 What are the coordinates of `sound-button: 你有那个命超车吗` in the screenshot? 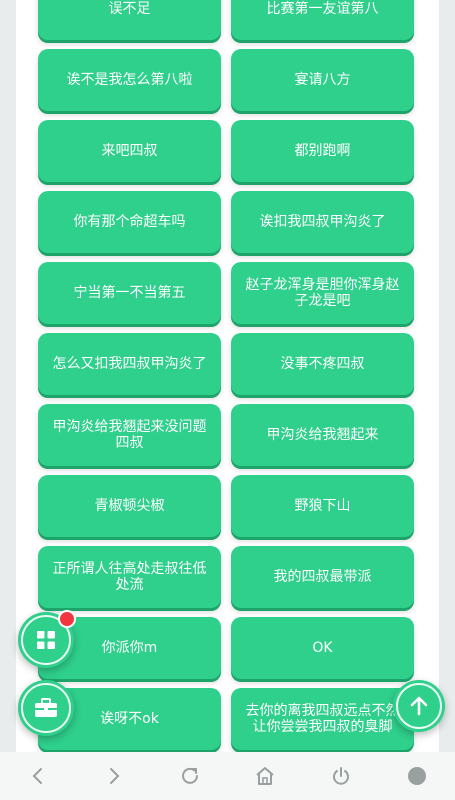 It's located at (129, 222).